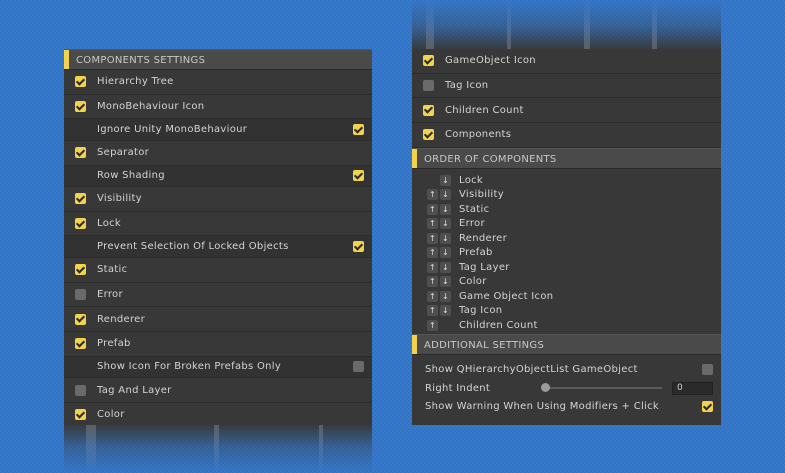  I want to click on order-item-tag-layer: ↑ ↓ Tag Layer, so click(566, 267).